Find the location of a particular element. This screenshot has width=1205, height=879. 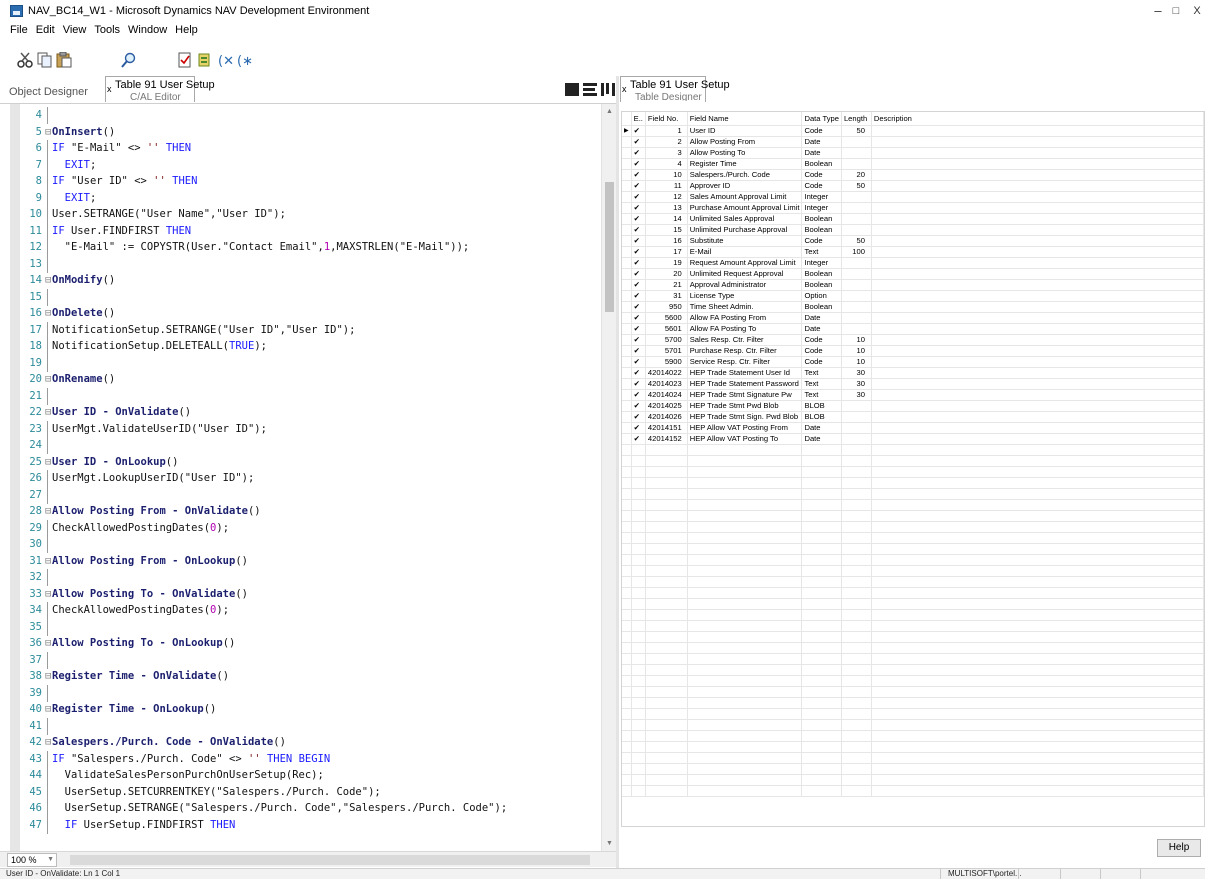

code-line: 23 UserMgt.ValidateUserID("User ID"); is located at coordinates (300, 429).